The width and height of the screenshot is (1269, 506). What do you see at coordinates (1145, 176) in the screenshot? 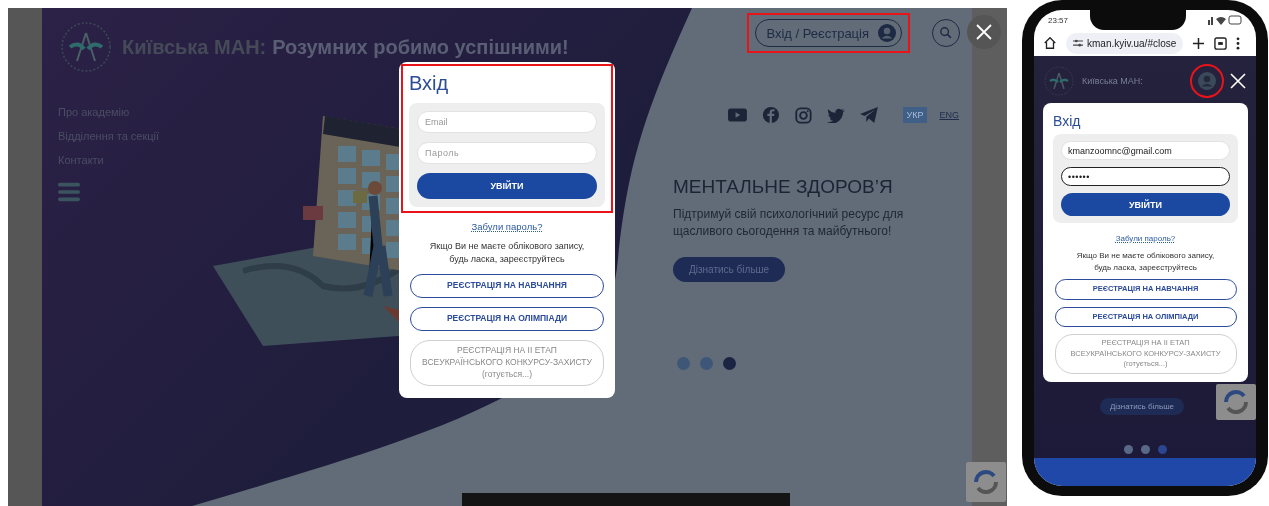
I see `password-field: ••••••` at bounding box center [1145, 176].